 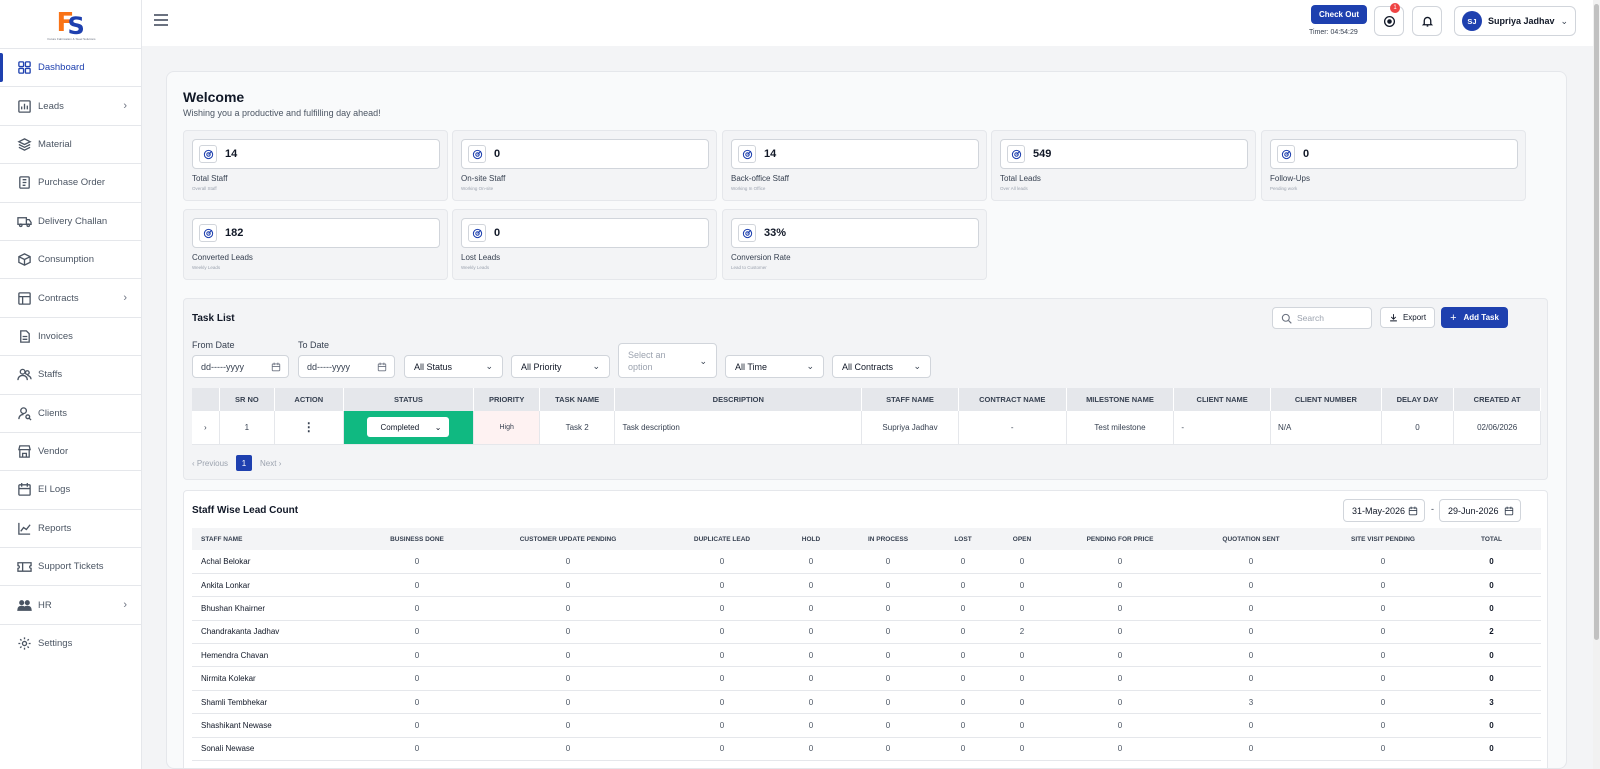 What do you see at coordinates (760, 178) in the screenshot?
I see `stat-label: Back-office Staff` at bounding box center [760, 178].